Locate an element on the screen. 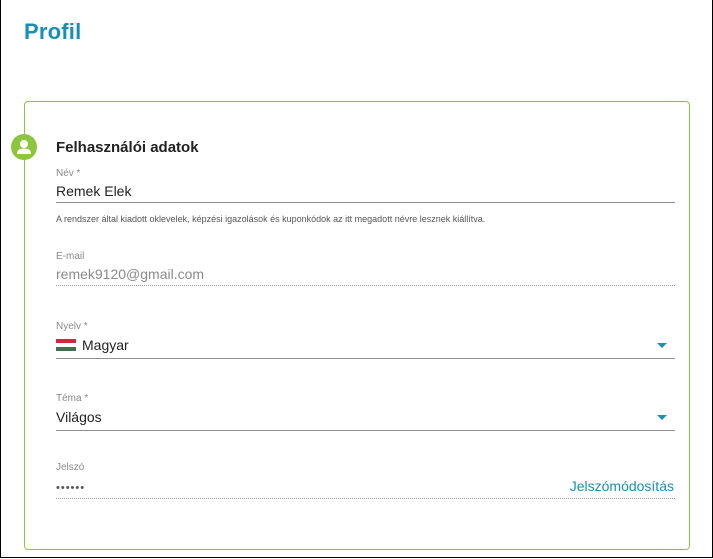 The image size is (713, 559). section-title: Felhasználói adatok is located at coordinates (127, 147).